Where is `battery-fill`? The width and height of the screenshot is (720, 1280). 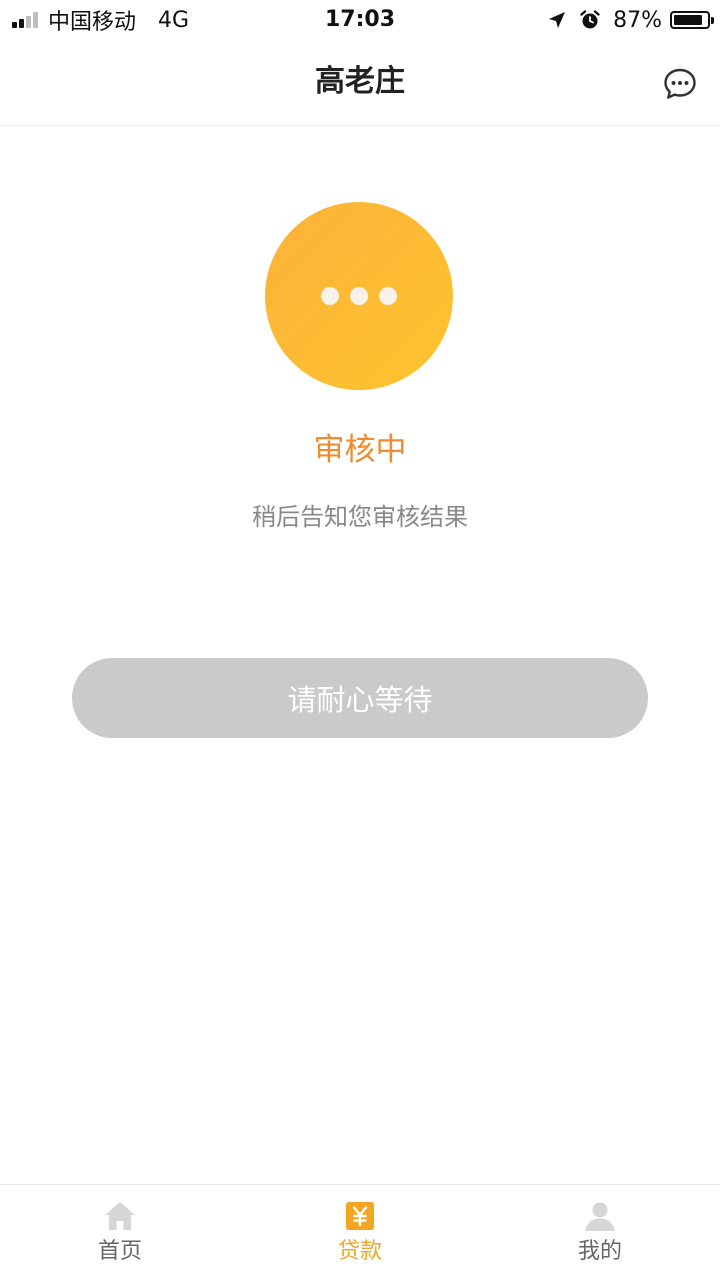 battery-fill is located at coordinates (688, 20).